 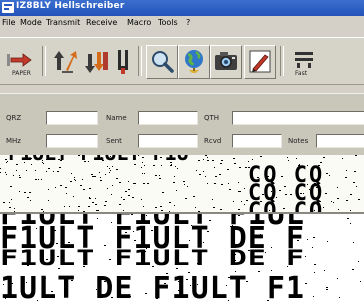 What do you see at coordinates (65, 62) in the screenshot?
I see `transmit-button` at bounding box center [65, 62].